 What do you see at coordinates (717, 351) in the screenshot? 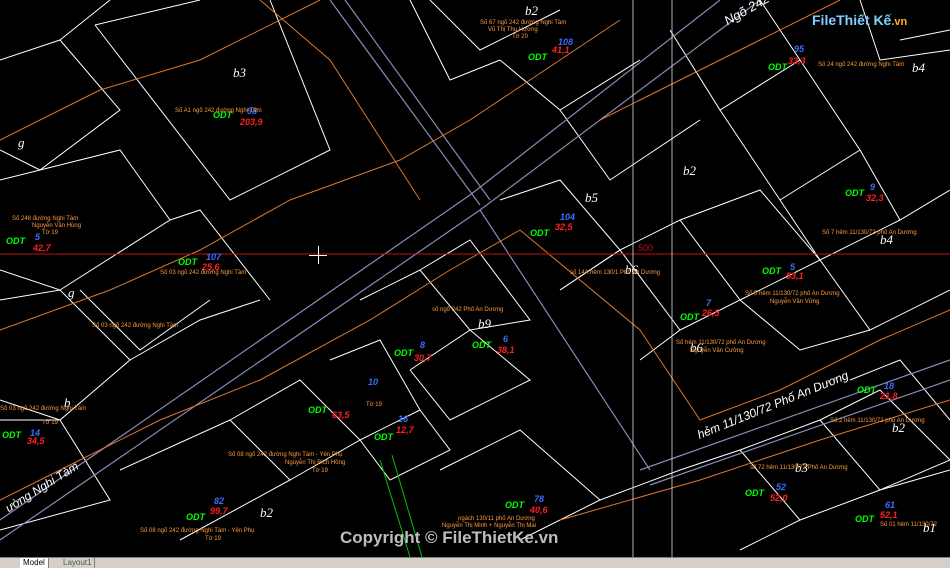
I see `parcel-owner: Nguyễn Văn Cường` at bounding box center [717, 351].